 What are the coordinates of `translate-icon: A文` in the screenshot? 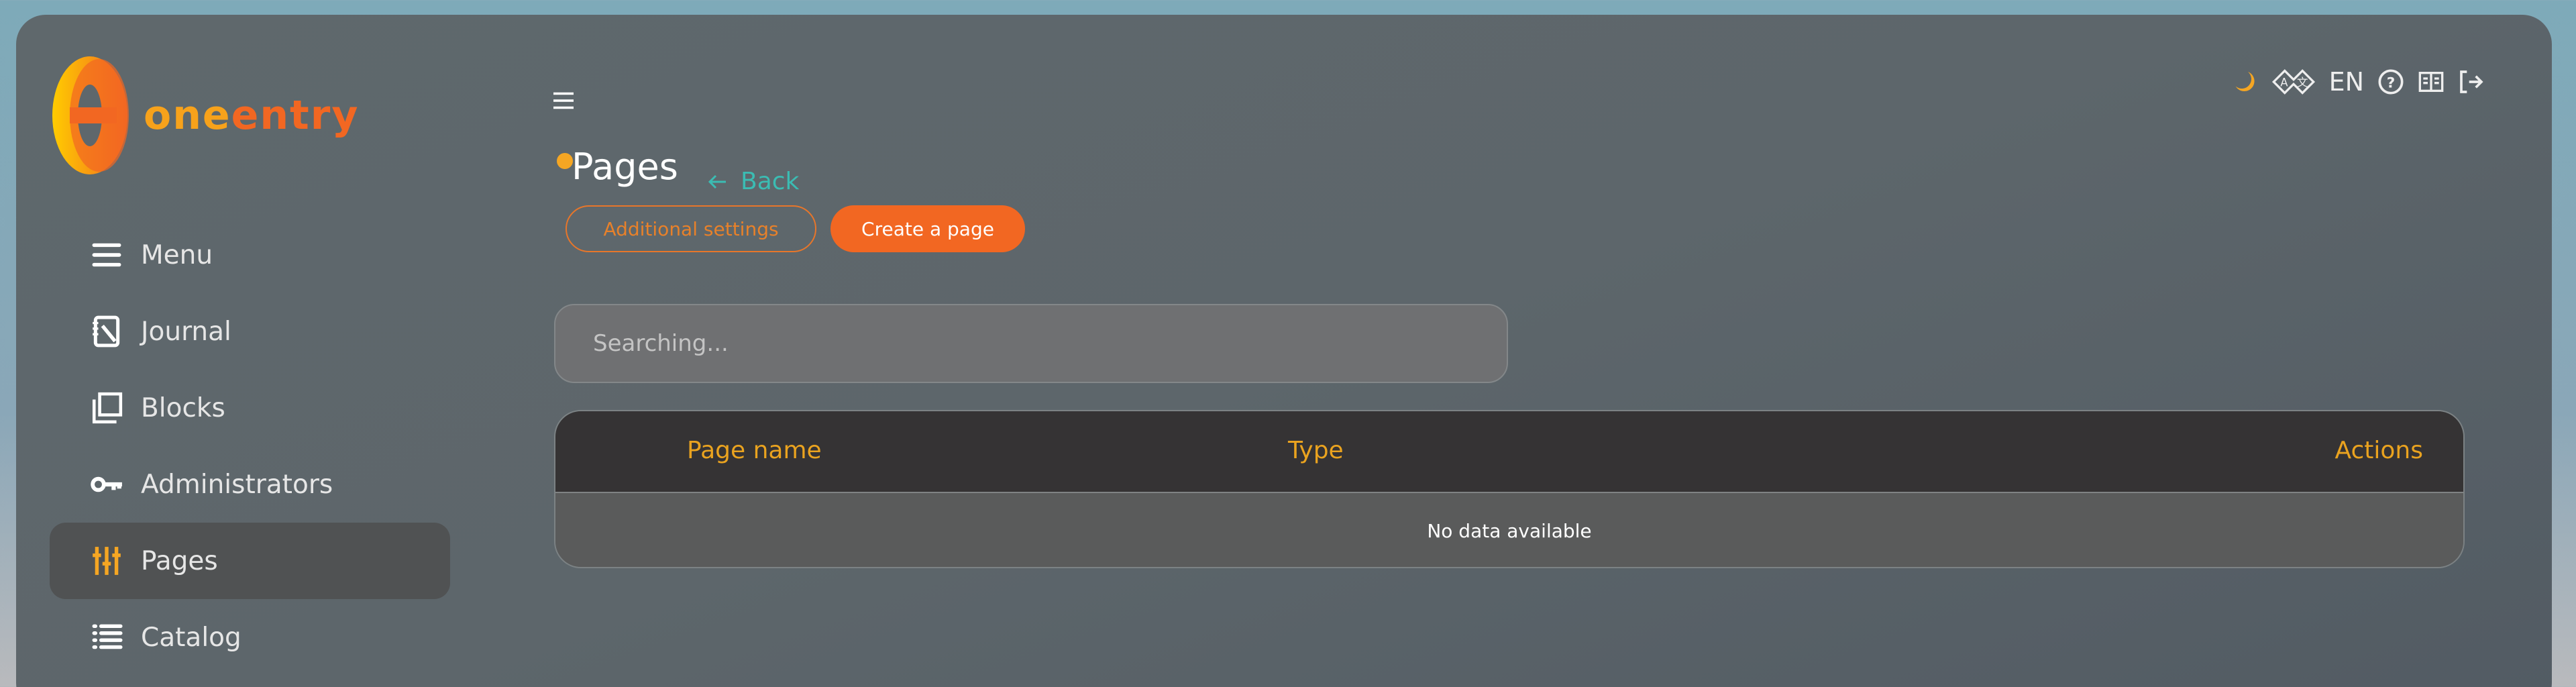 It's located at (2293, 81).